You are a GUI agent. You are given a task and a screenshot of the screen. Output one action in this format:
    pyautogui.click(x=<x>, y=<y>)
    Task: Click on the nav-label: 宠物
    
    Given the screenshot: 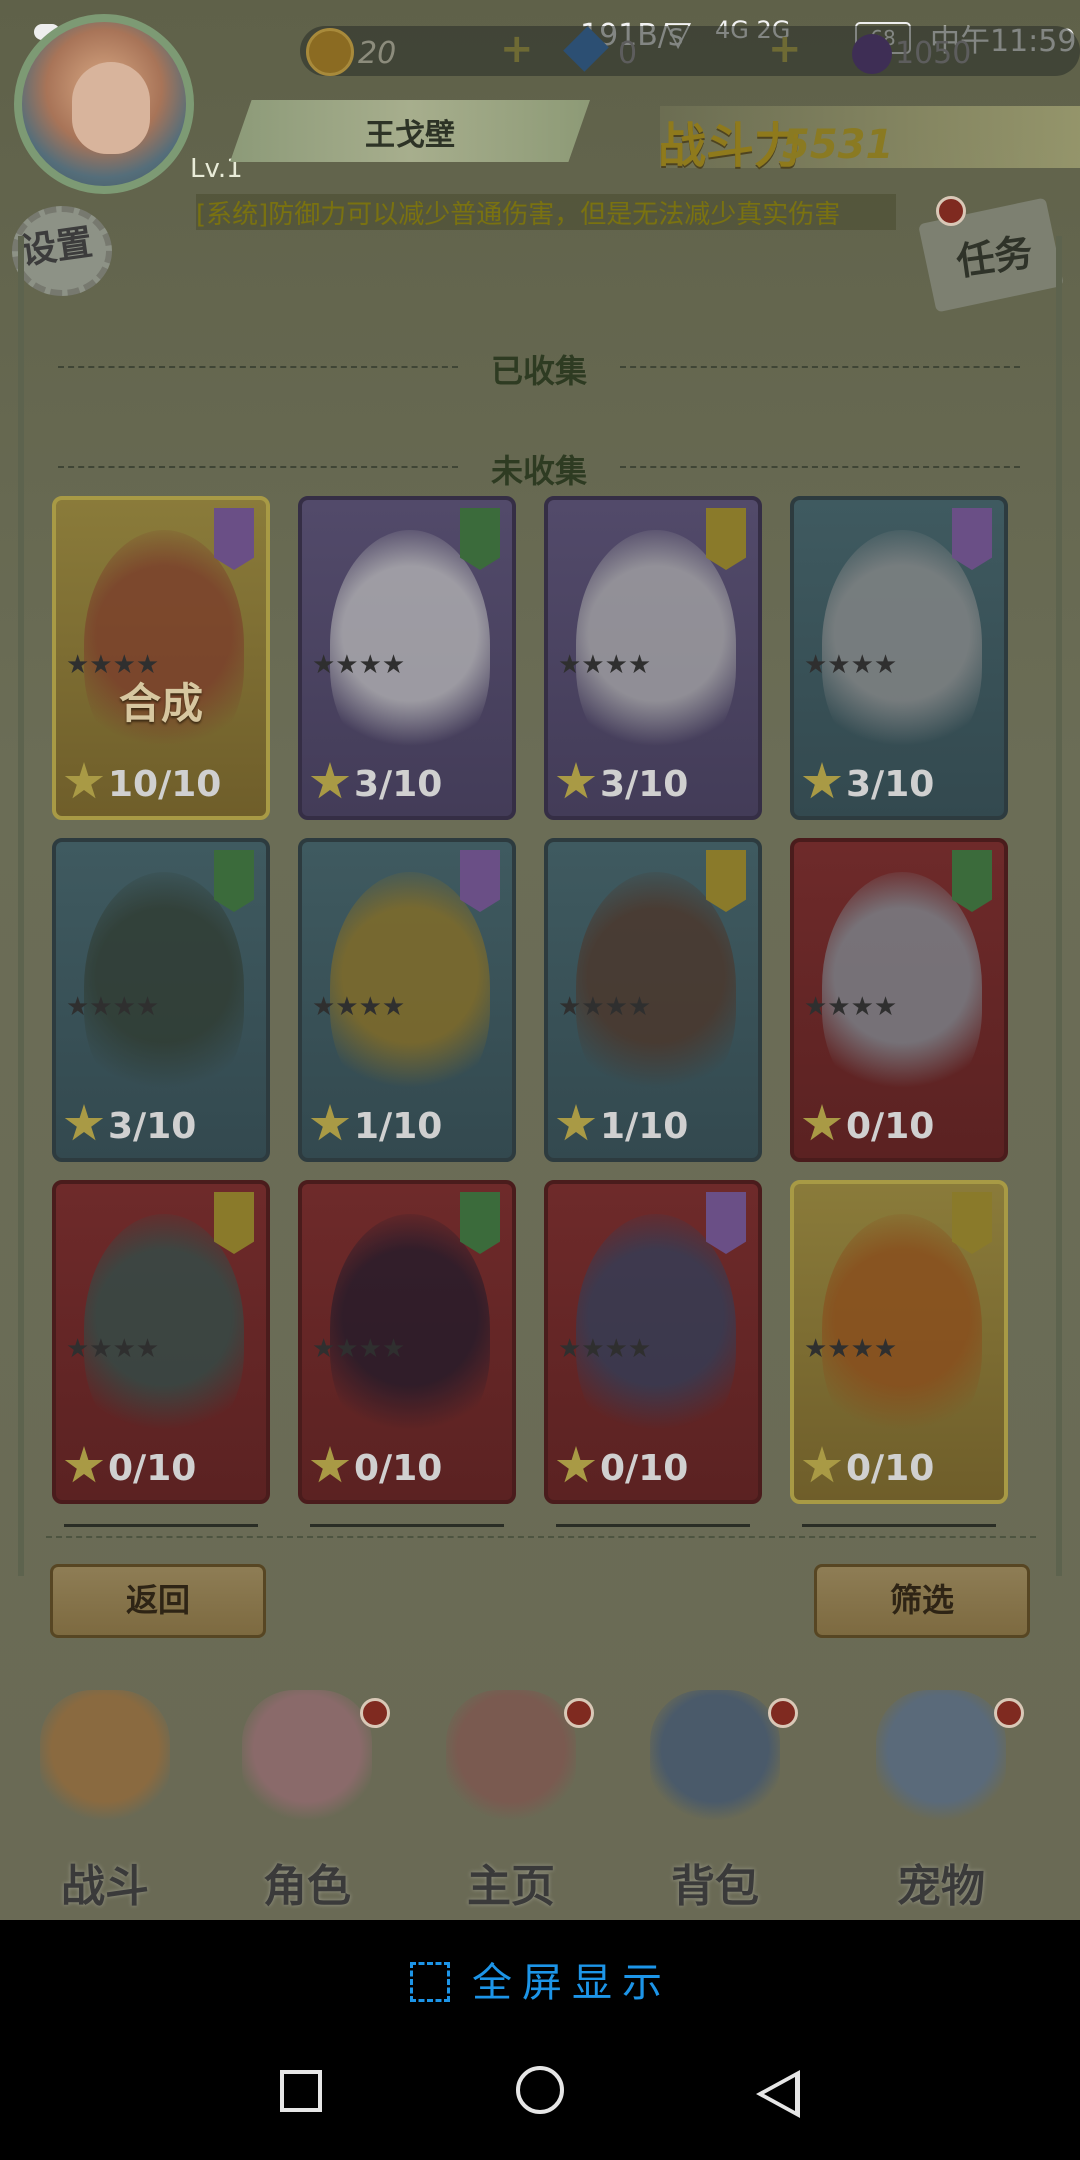 What is the action you would take?
    pyautogui.click(x=941, y=1886)
    